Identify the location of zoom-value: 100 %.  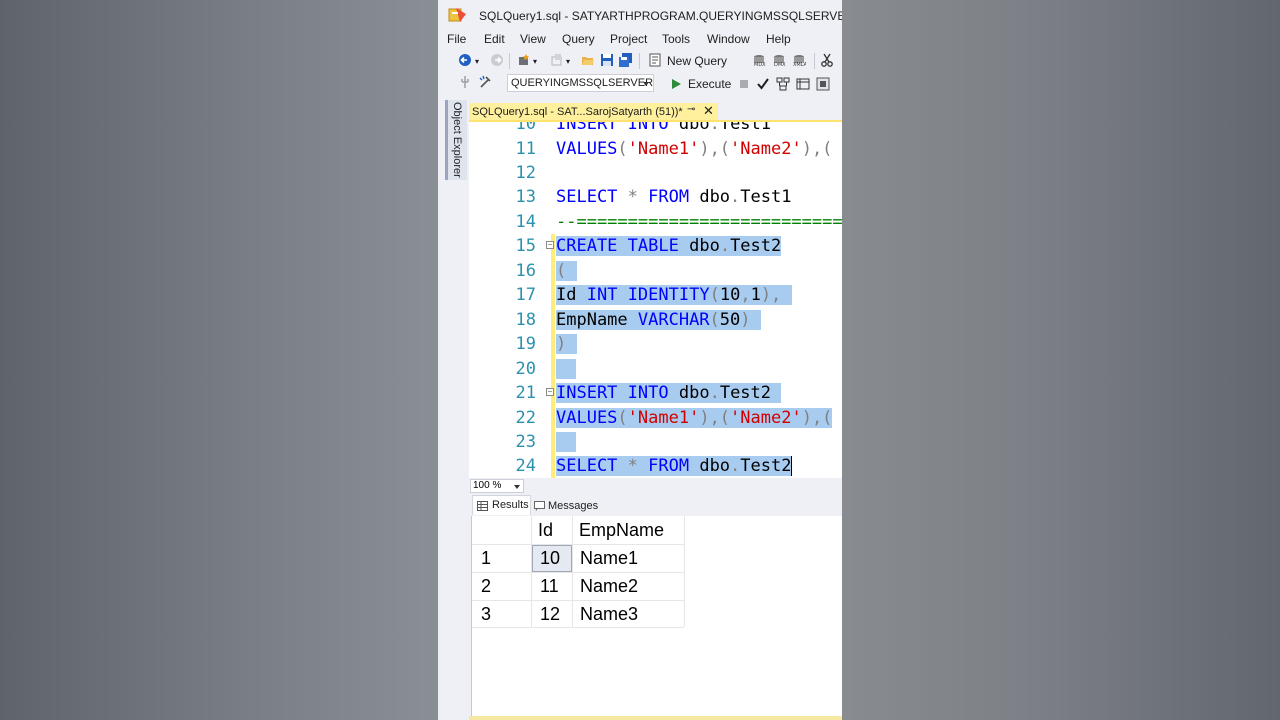
(487, 485).